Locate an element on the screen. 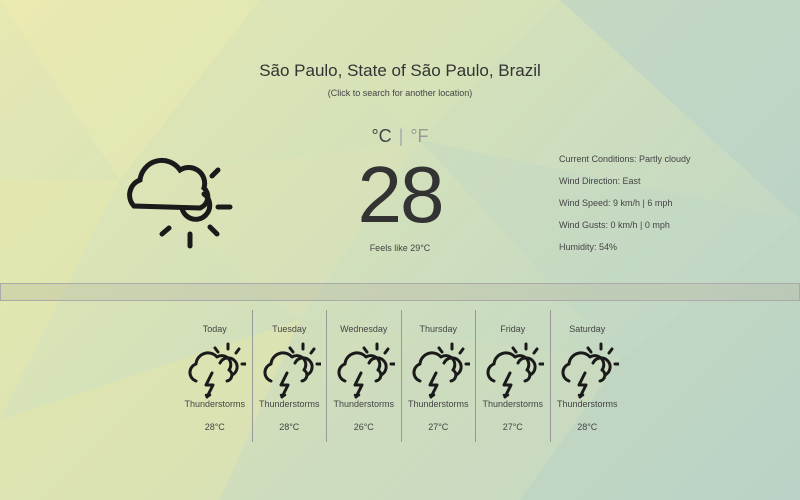 Image resolution: width=800 pixels, height=500 pixels. current-conditions: Current Conditions: Partly cloudy is located at coordinates (625, 159).